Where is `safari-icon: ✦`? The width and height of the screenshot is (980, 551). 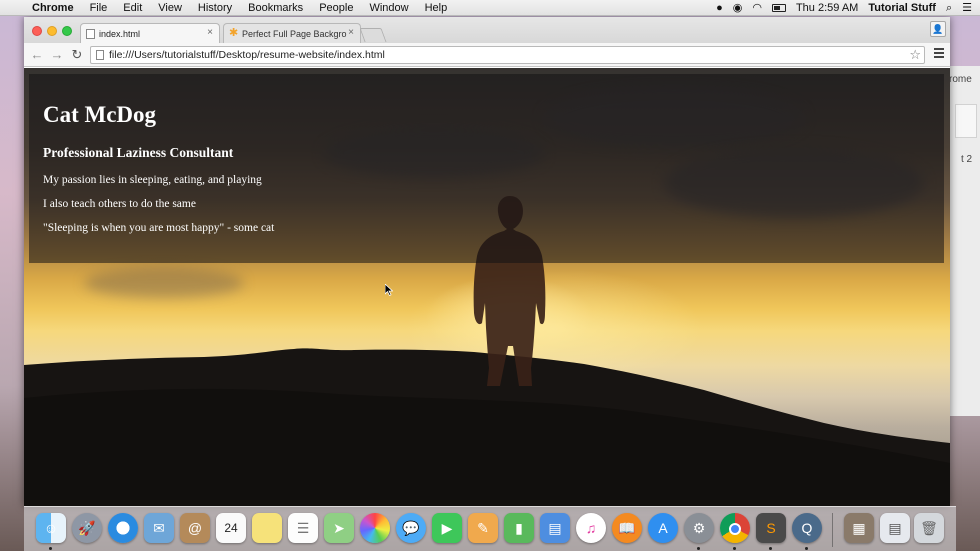
safari-icon: ✦ is located at coordinates (123, 528).